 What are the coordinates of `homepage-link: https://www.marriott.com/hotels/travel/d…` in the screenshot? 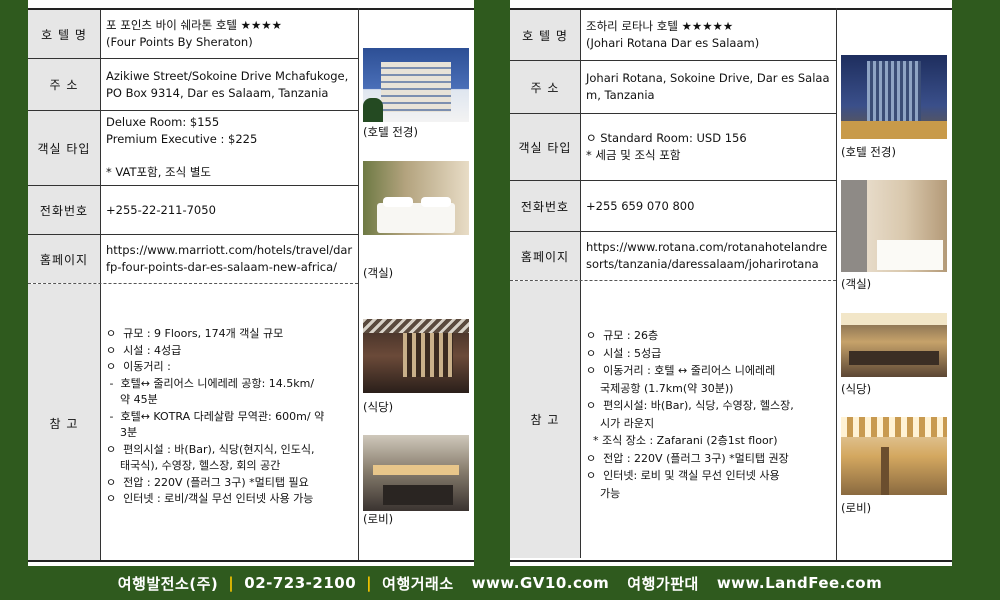 It's located at (229, 259).